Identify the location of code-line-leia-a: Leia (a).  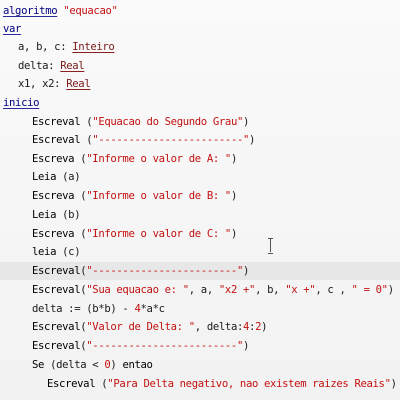
(216, 177).